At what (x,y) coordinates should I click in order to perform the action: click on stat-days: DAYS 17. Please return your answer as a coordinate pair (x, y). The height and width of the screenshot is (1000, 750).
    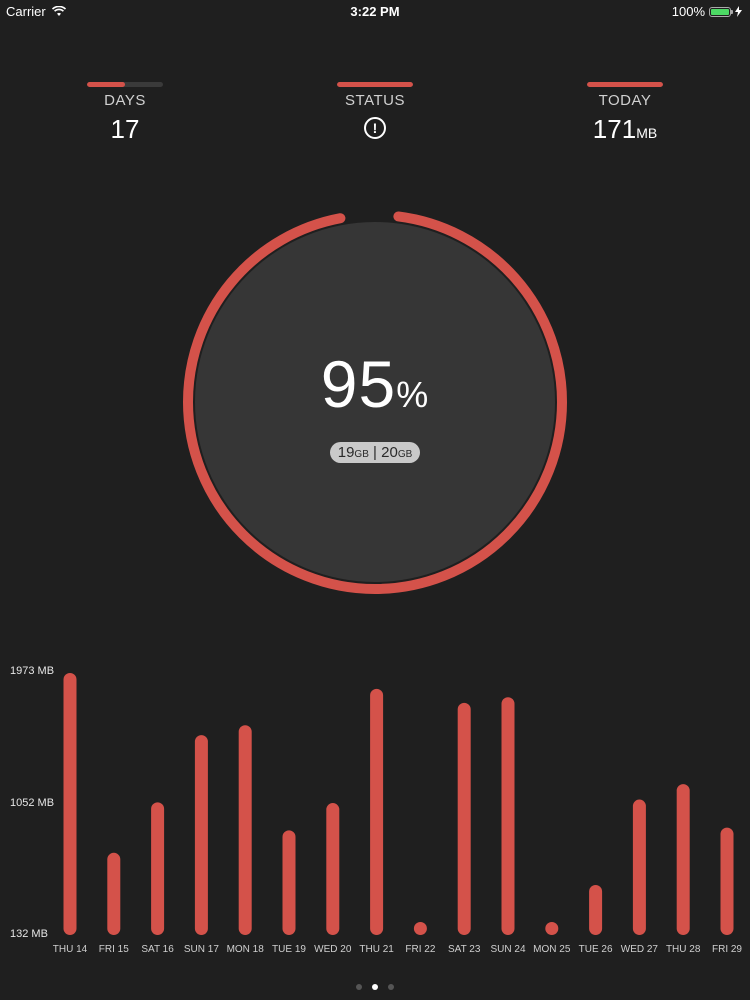
    Looking at the image, I should click on (125, 113).